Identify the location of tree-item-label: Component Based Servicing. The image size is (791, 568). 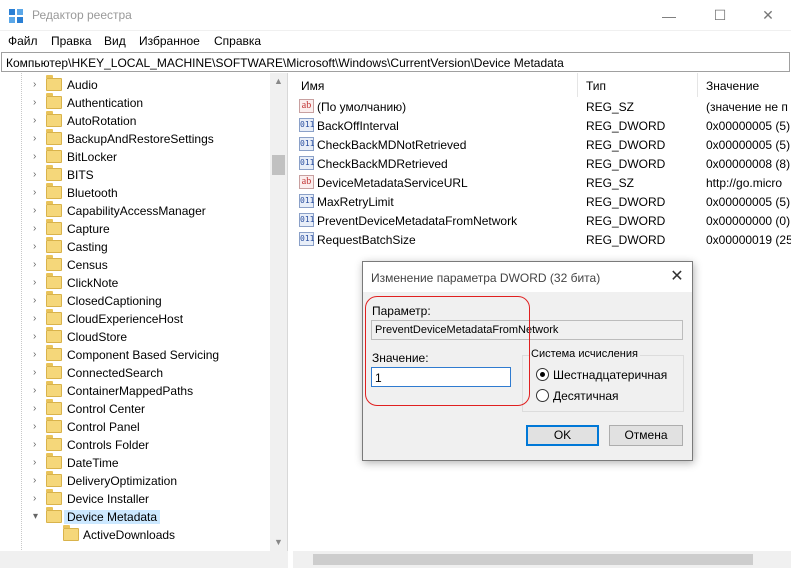
(143, 355).